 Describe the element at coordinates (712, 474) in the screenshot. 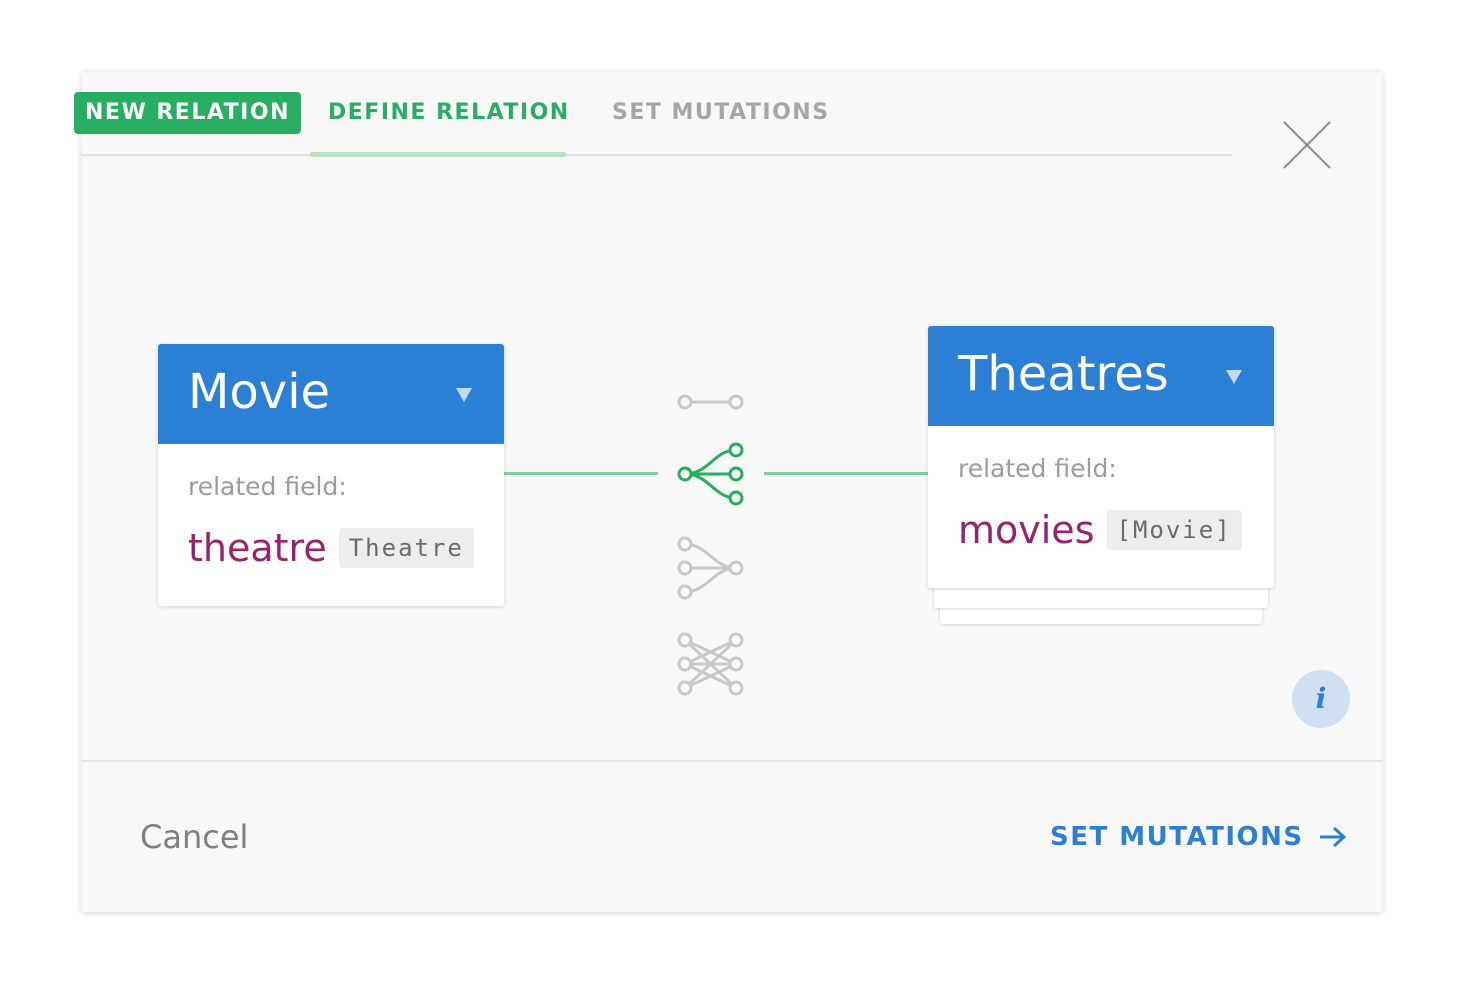

I see `one-to-many-icon` at that location.